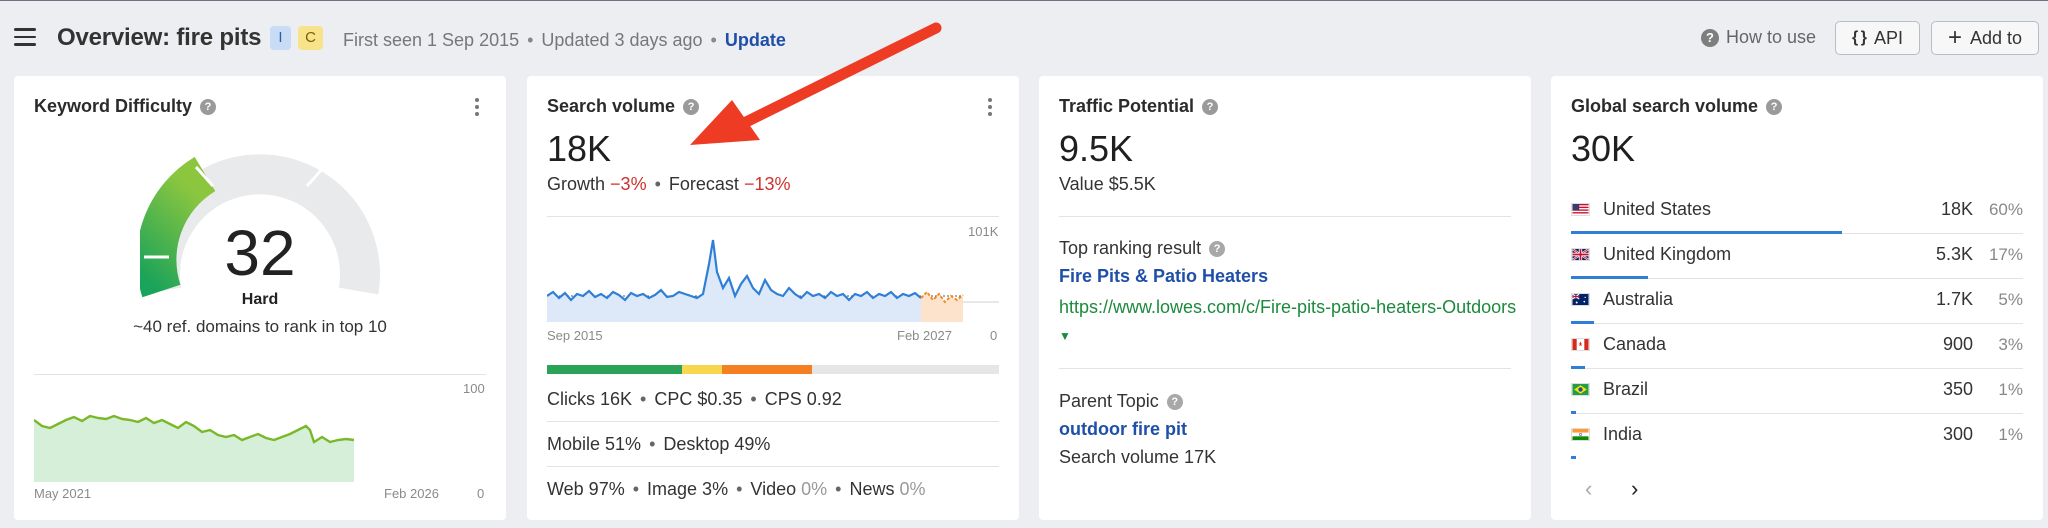 The height and width of the screenshot is (528, 2048). What do you see at coordinates (159, 37) in the screenshot?
I see `page-title: Overview: fire pits` at bounding box center [159, 37].